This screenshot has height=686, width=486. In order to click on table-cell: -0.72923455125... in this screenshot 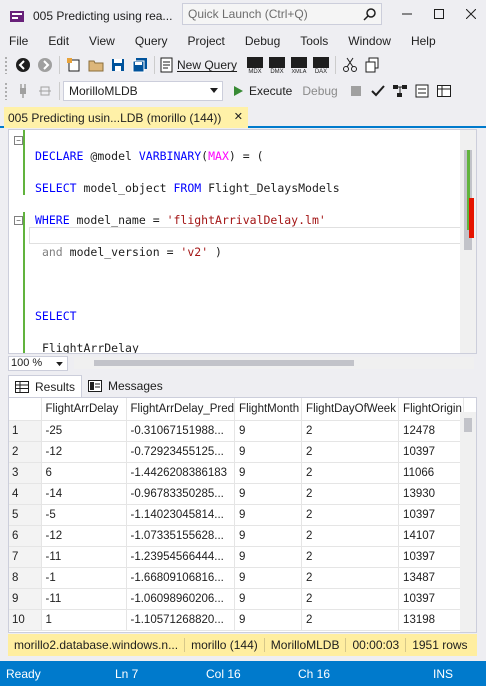, I will do `click(181, 452)`.